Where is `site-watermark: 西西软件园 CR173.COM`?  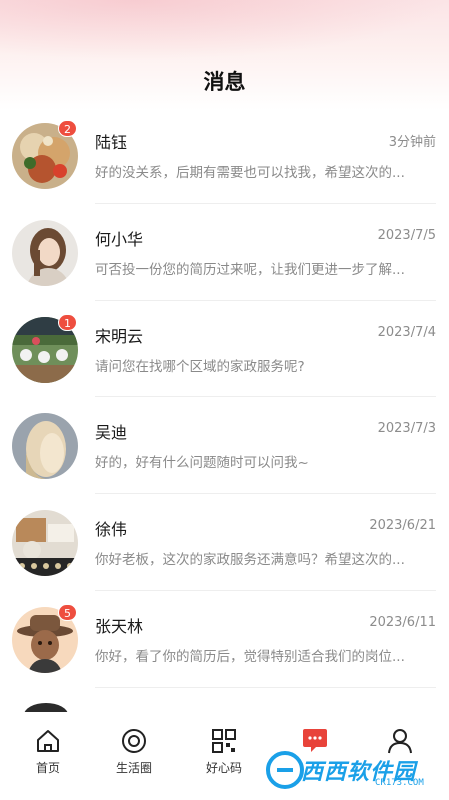 site-watermark: 西西软件园 CR173.COM is located at coordinates (350, 771).